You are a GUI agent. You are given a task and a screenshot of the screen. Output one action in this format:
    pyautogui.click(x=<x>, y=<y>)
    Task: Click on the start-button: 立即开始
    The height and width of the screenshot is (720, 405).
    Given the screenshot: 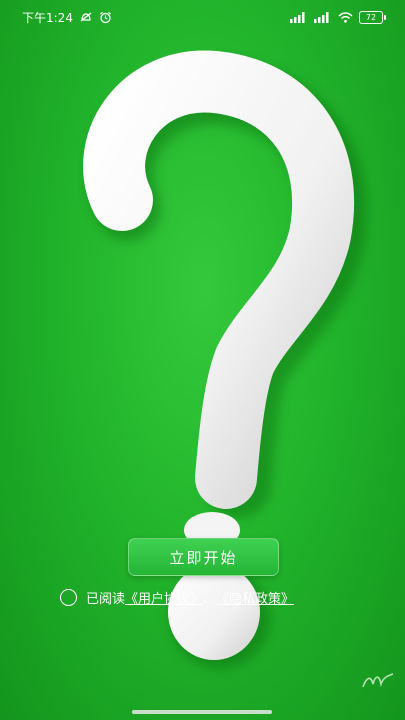 What is the action you would take?
    pyautogui.click(x=203, y=557)
    